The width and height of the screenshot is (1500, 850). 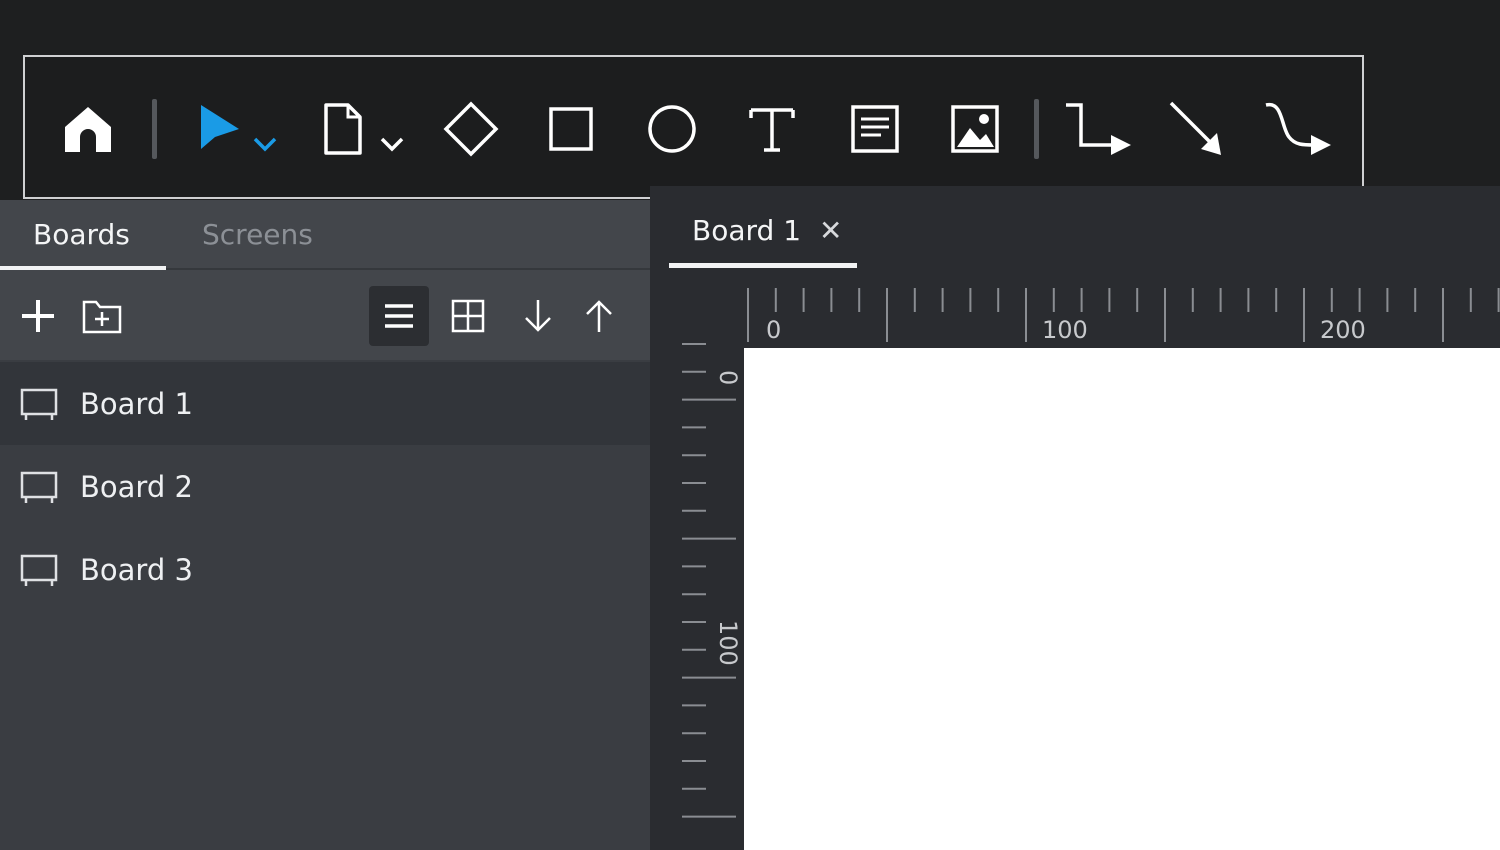 I want to click on panel-toolbar, so click(x=325, y=315).